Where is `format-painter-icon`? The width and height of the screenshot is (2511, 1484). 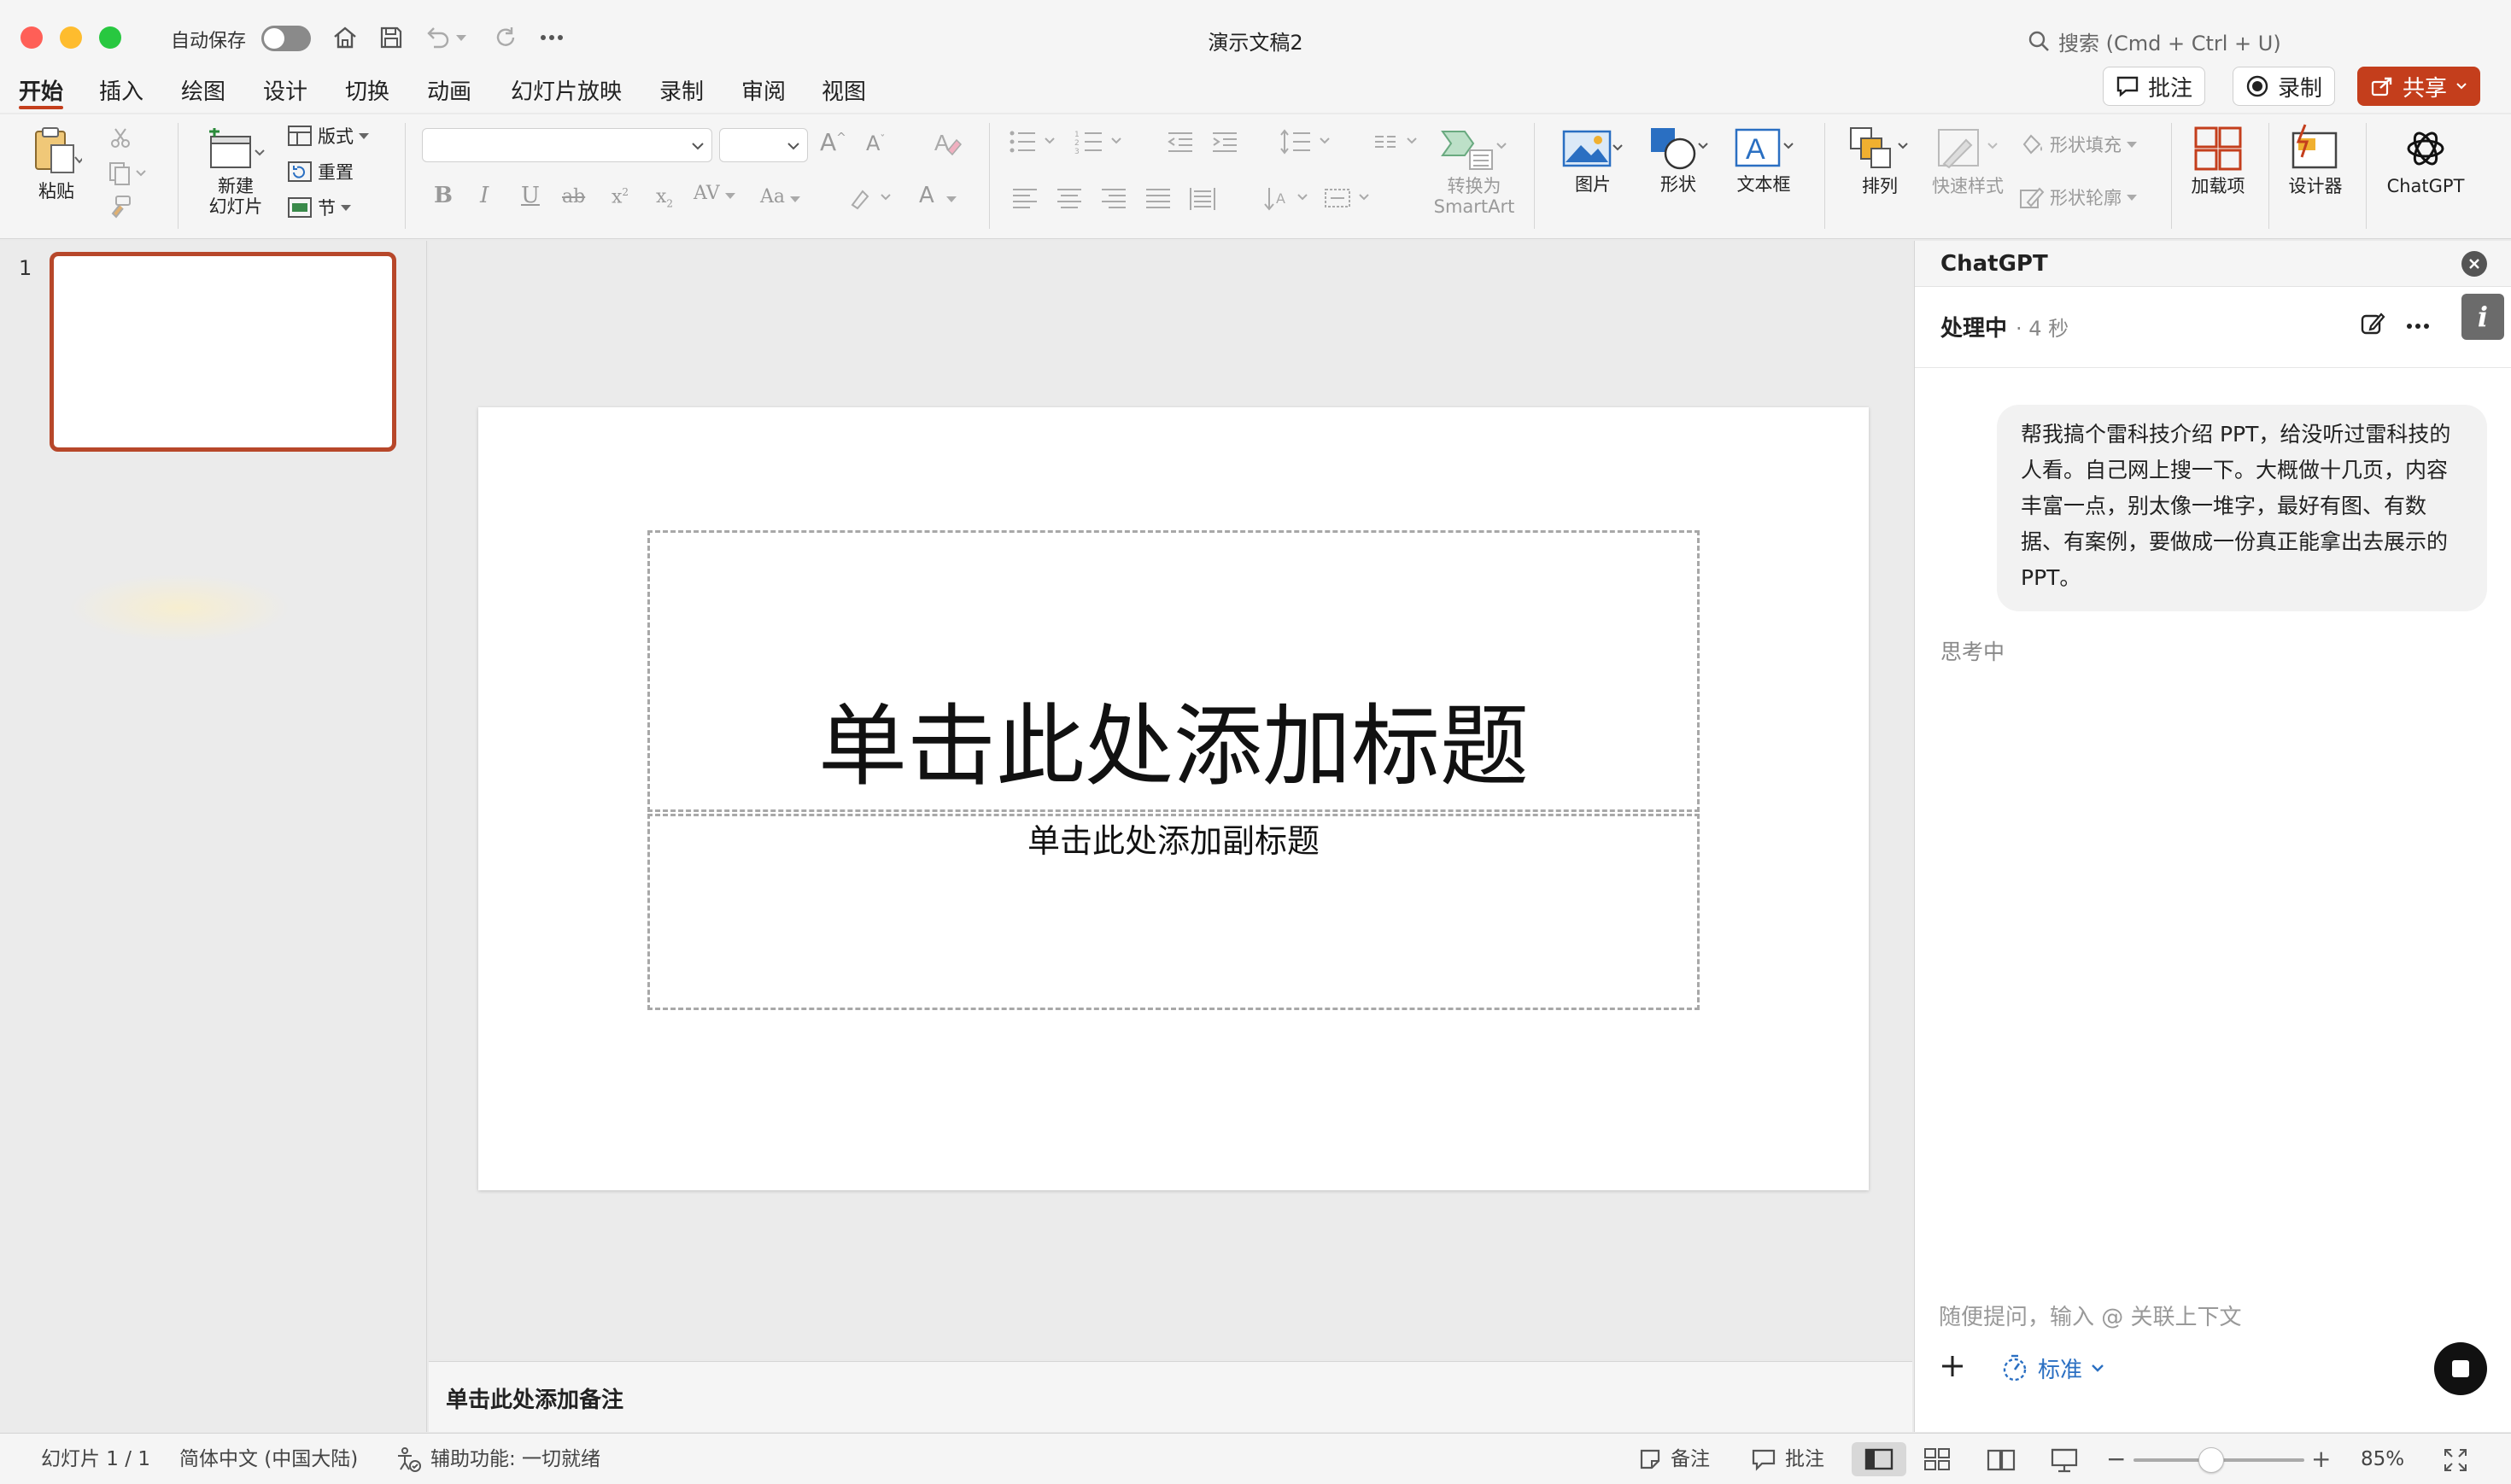 format-painter-icon is located at coordinates (120, 208).